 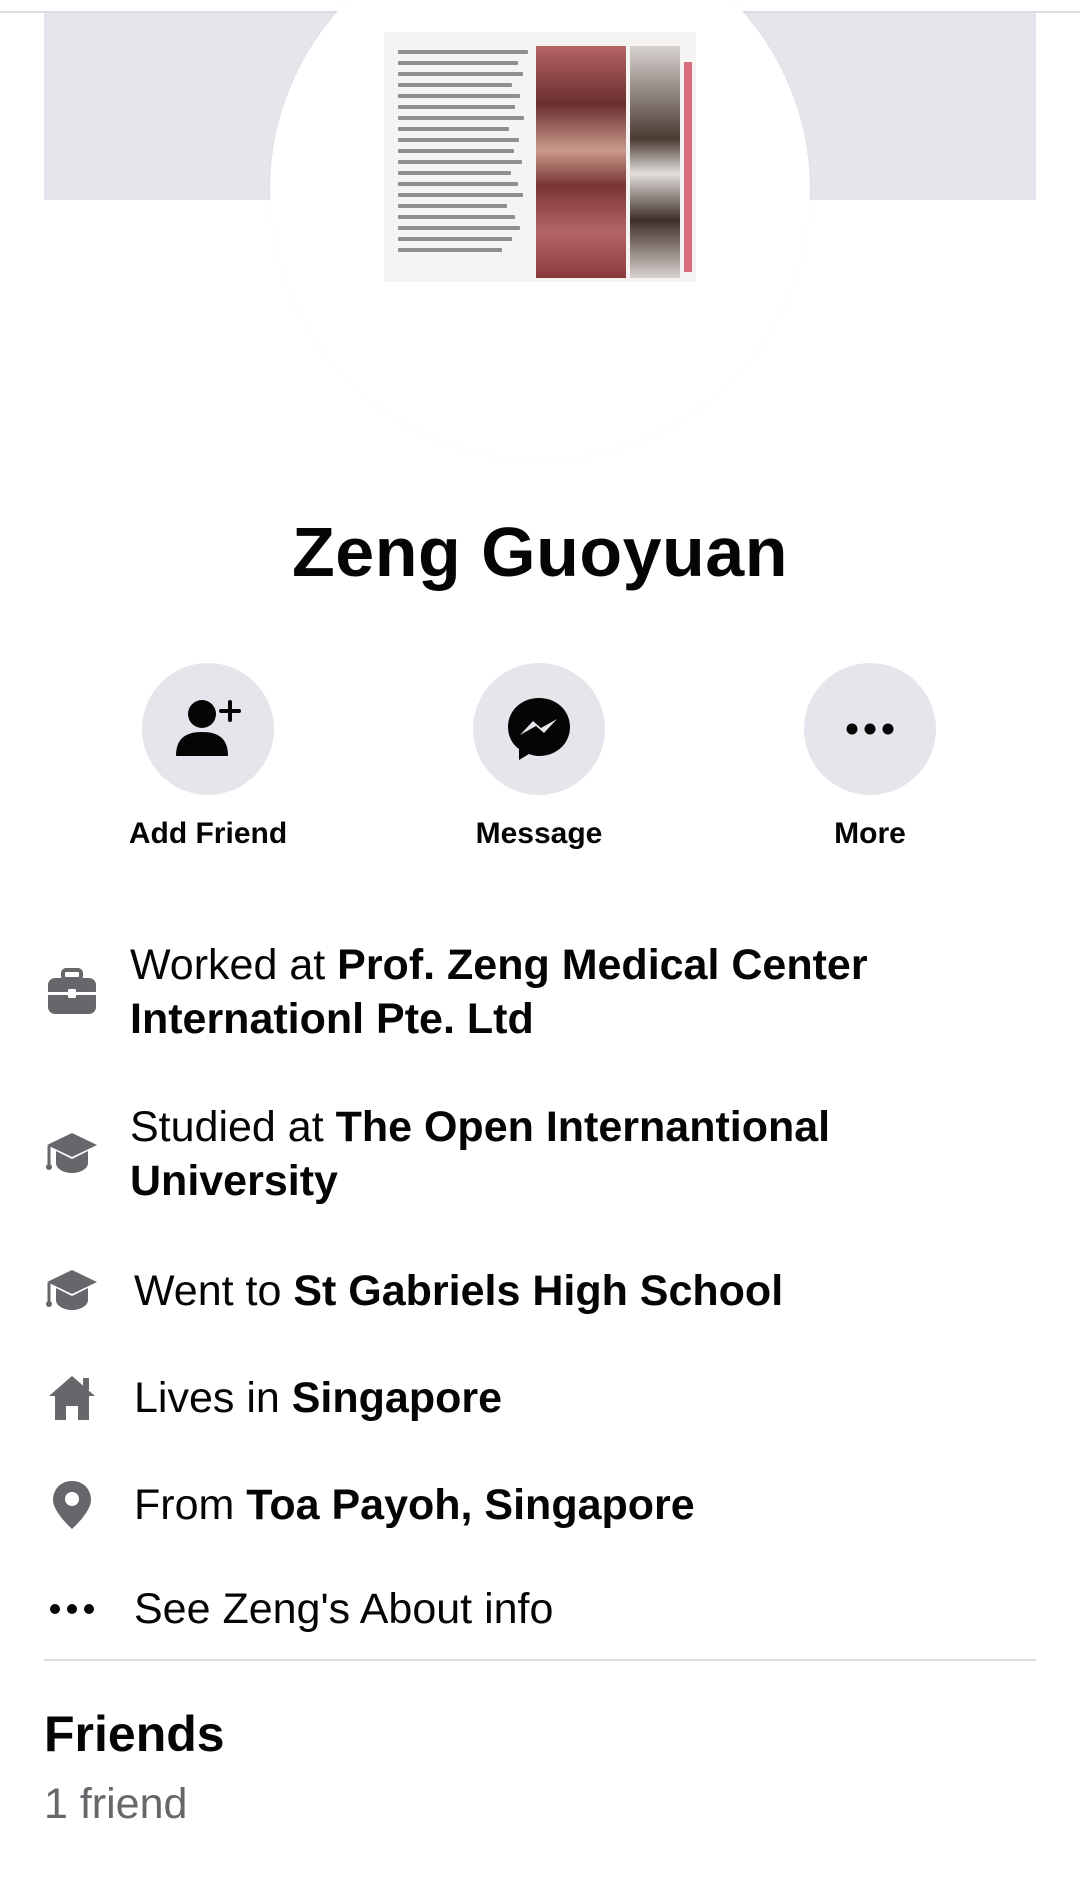 I want to click on profile-picture, so click(x=540, y=230).